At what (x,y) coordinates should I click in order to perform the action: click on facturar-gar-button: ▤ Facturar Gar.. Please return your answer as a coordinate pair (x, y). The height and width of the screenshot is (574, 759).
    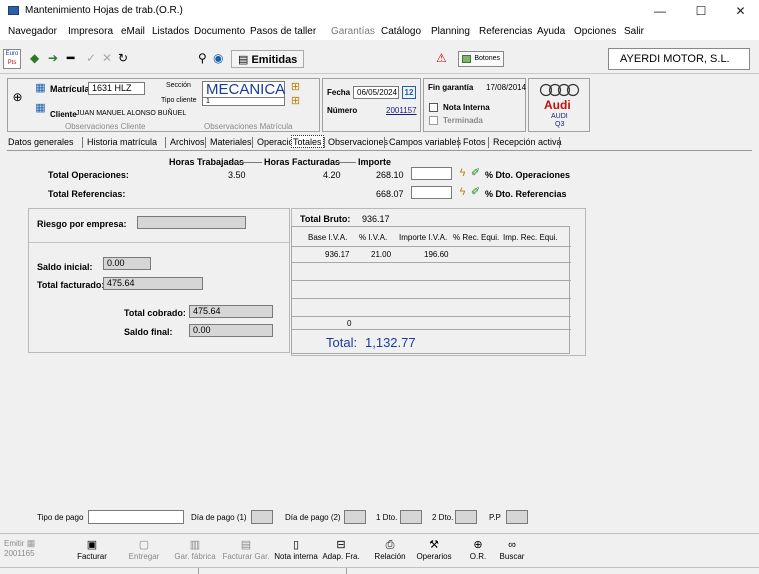
    Looking at the image, I should click on (246, 549).